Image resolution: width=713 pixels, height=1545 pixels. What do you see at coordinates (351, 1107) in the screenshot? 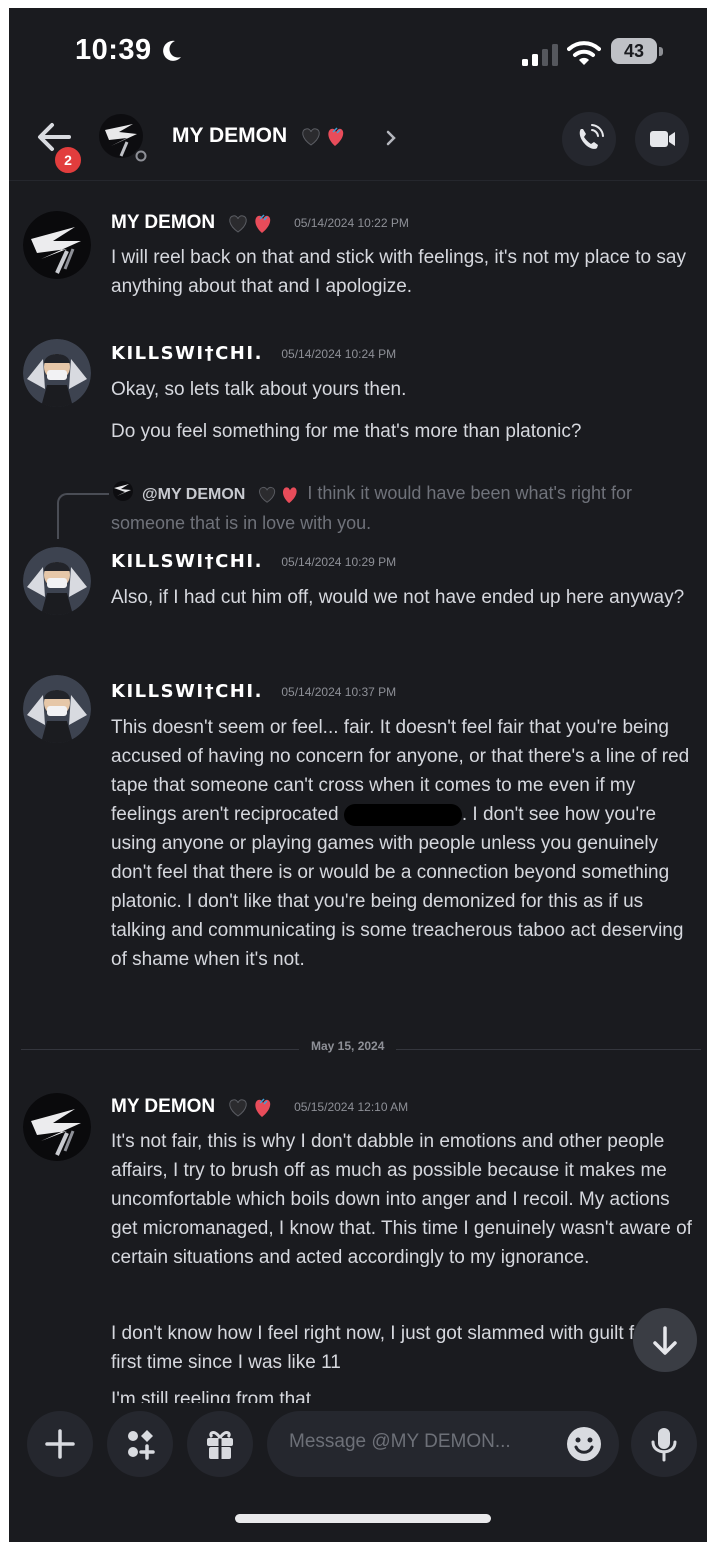
I see `message-timestamp: 05/15/2024 12:10 AM` at bounding box center [351, 1107].